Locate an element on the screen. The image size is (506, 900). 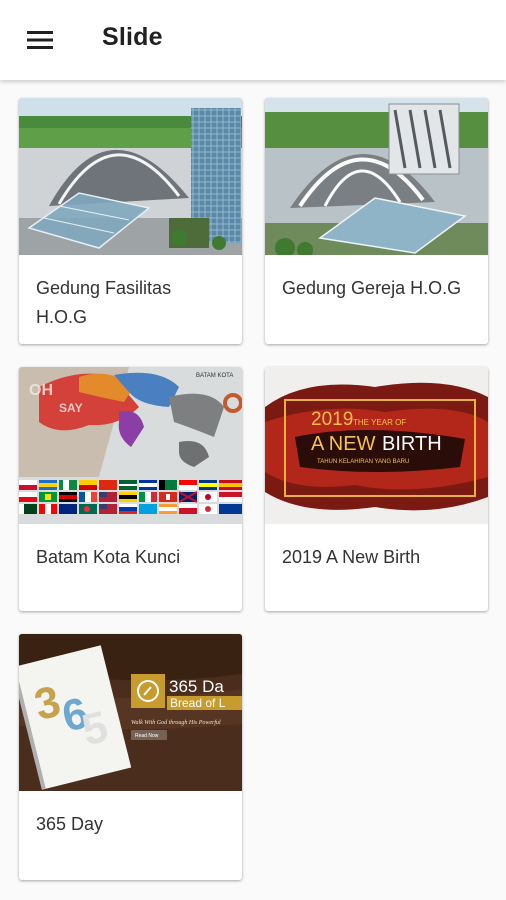
thumb-subheading: Bread of L is located at coordinates (198, 703).